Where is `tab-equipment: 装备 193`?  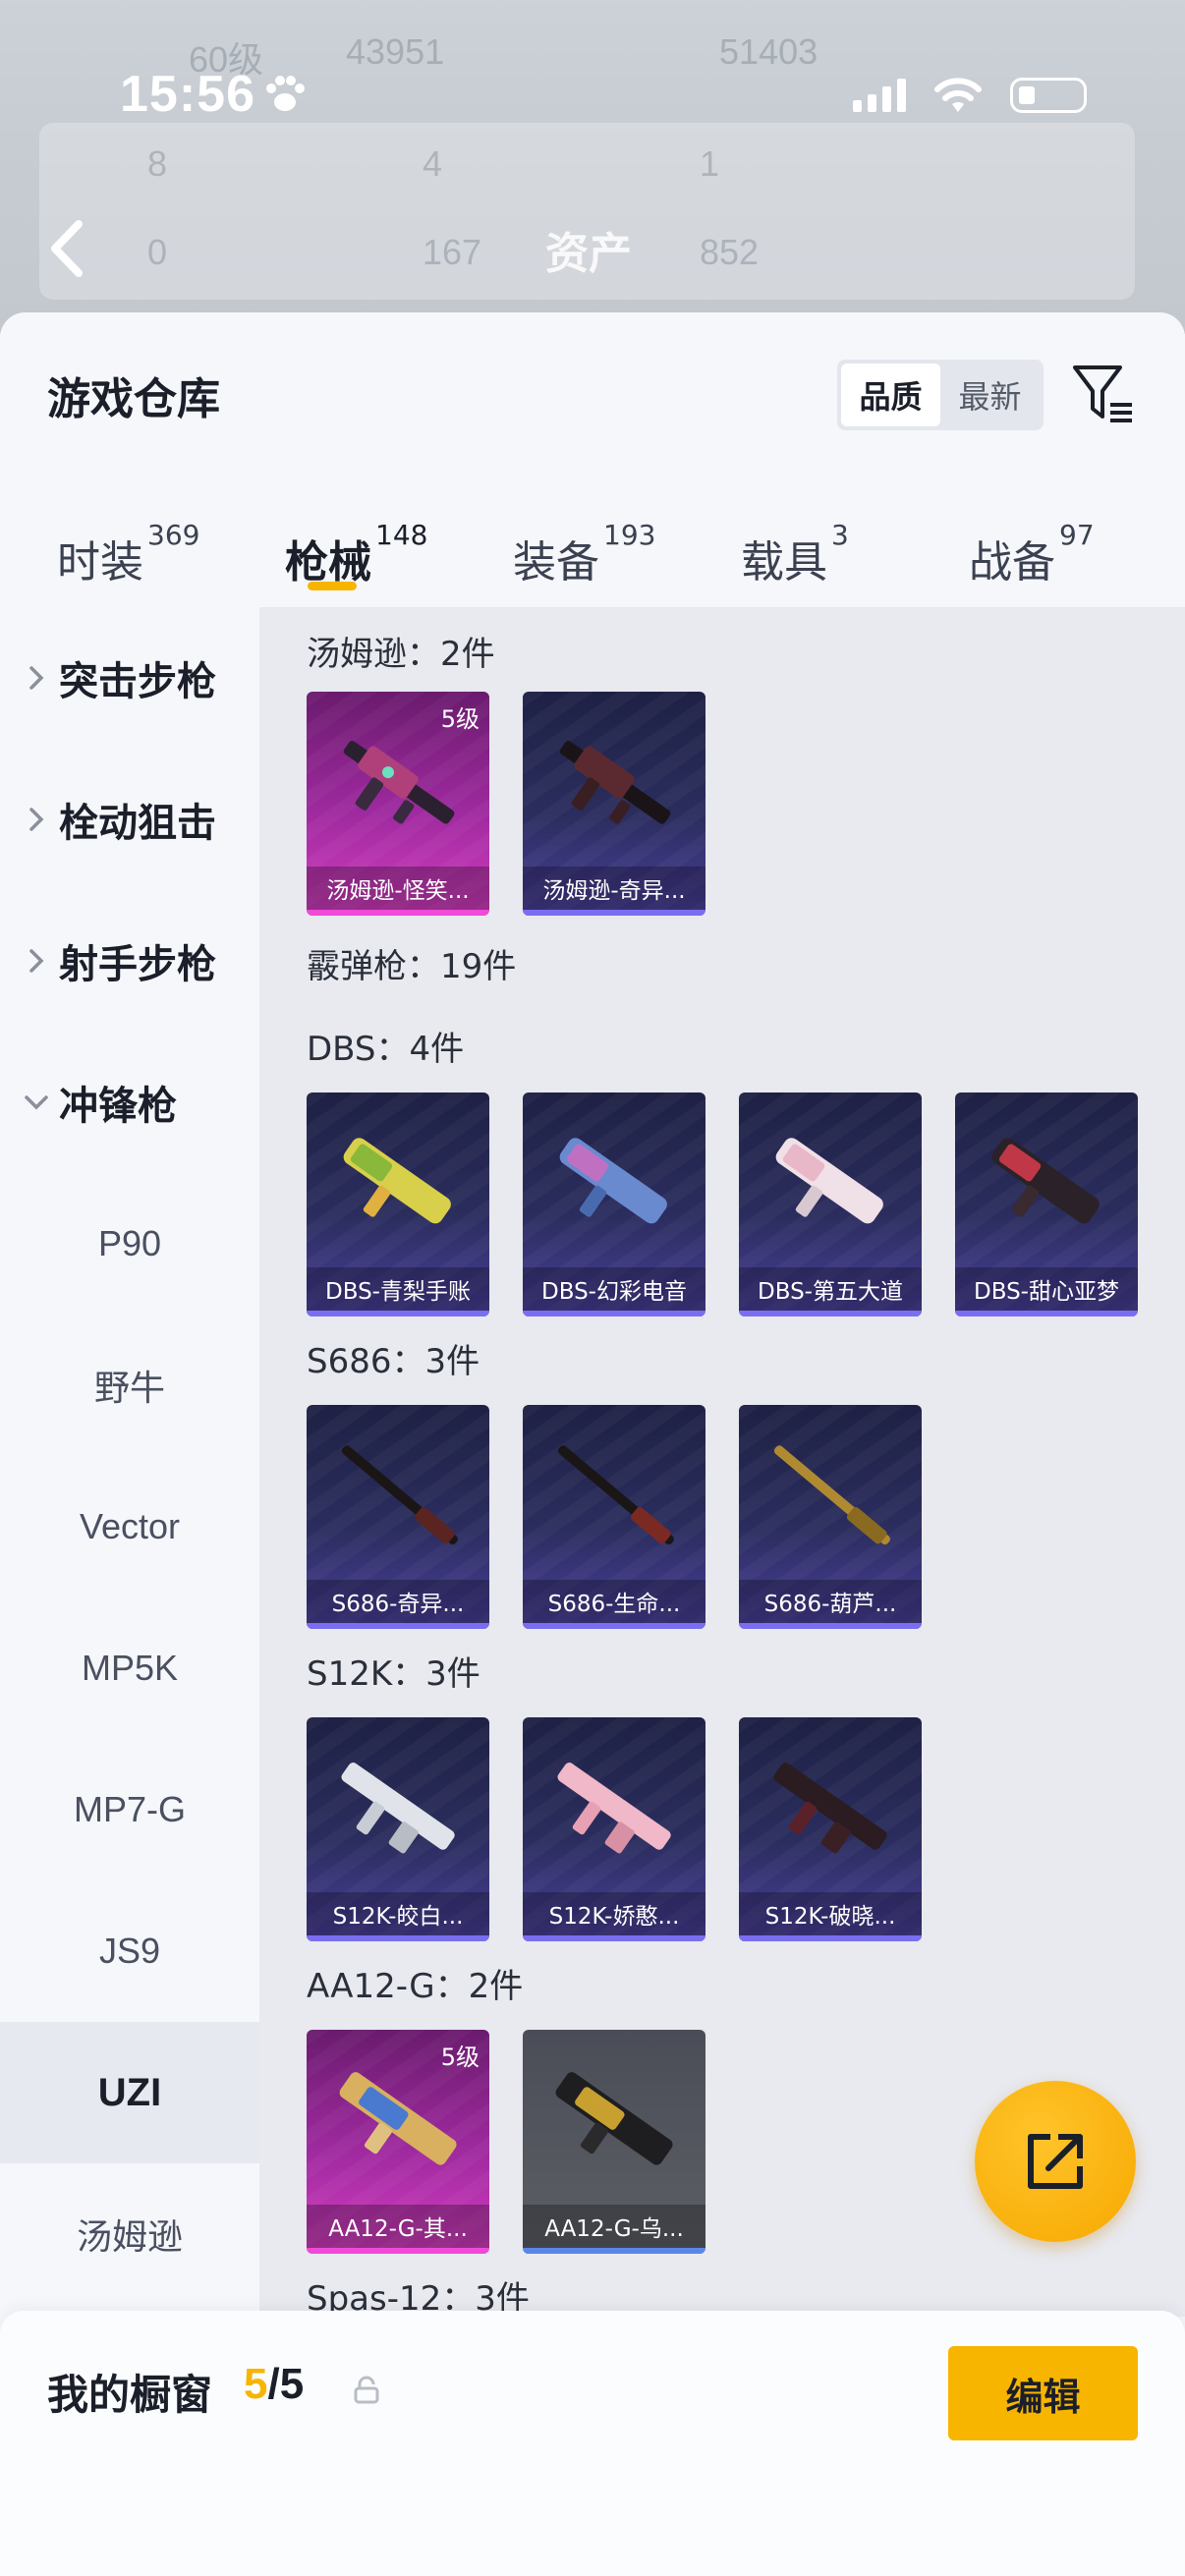 tab-equipment: 装备 193 is located at coordinates (584, 543).